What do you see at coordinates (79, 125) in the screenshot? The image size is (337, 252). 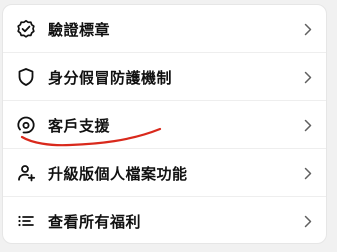 I see `menu-item-label: 客戶支援` at bounding box center [79, 125].